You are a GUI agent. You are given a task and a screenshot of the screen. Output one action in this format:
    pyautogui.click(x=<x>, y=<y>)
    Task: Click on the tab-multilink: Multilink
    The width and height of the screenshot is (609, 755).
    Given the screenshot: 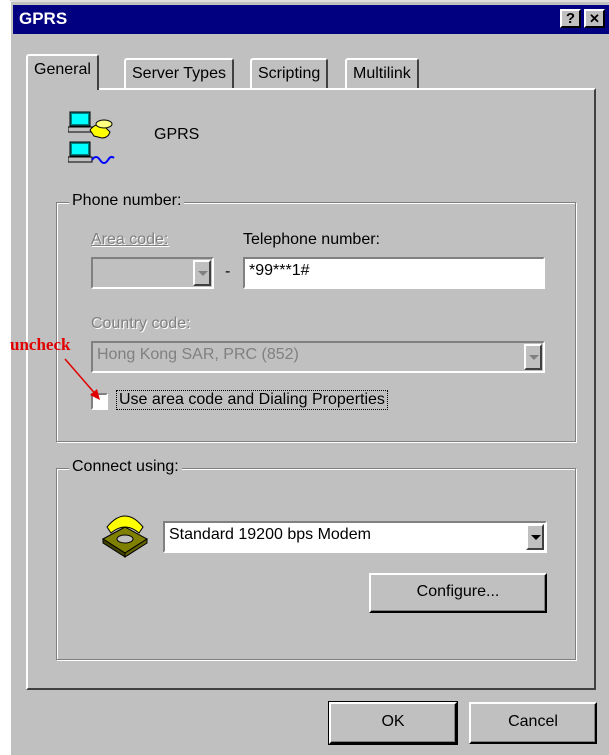 What is the action you would take?
    pyautogui.click(x=382, y=74)
    